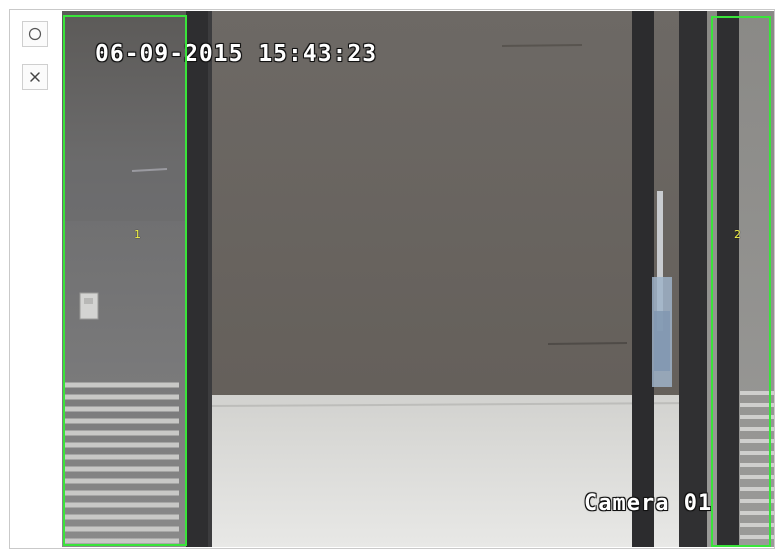  Describe the element at coordinates (741, 281) in the screenshot. I see `detection-zone-2: 2` at that location.